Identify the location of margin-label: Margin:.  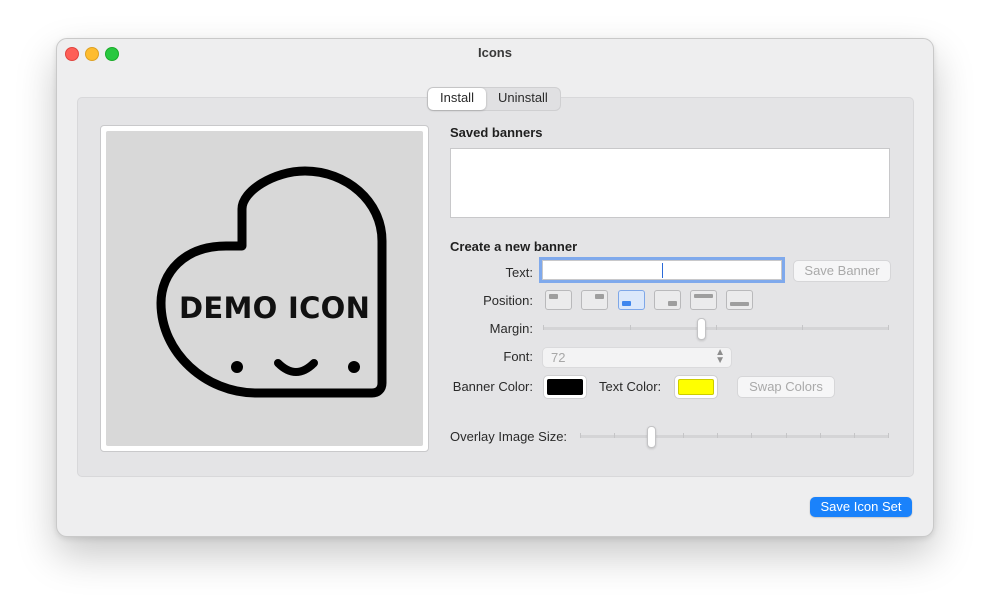
(511, 328).